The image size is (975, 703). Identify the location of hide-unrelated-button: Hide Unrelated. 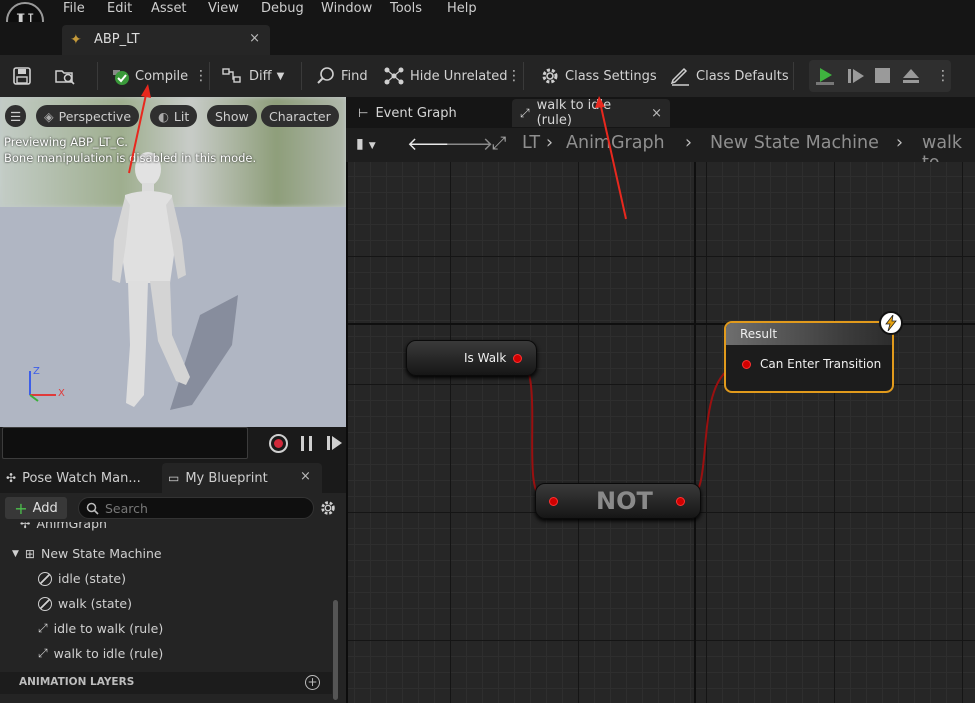
(445, 76).